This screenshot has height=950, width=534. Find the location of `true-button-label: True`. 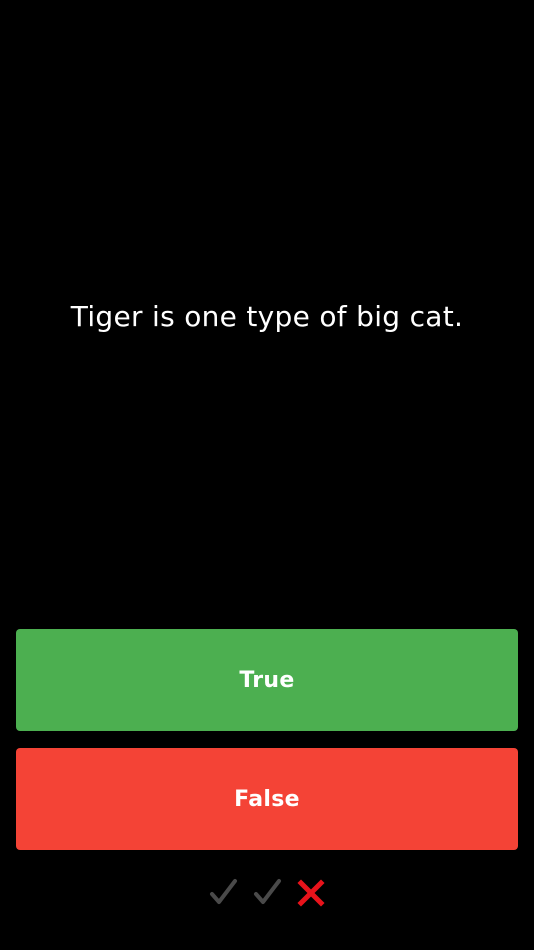

true-button-label: True is located at coordinates (267, 680).